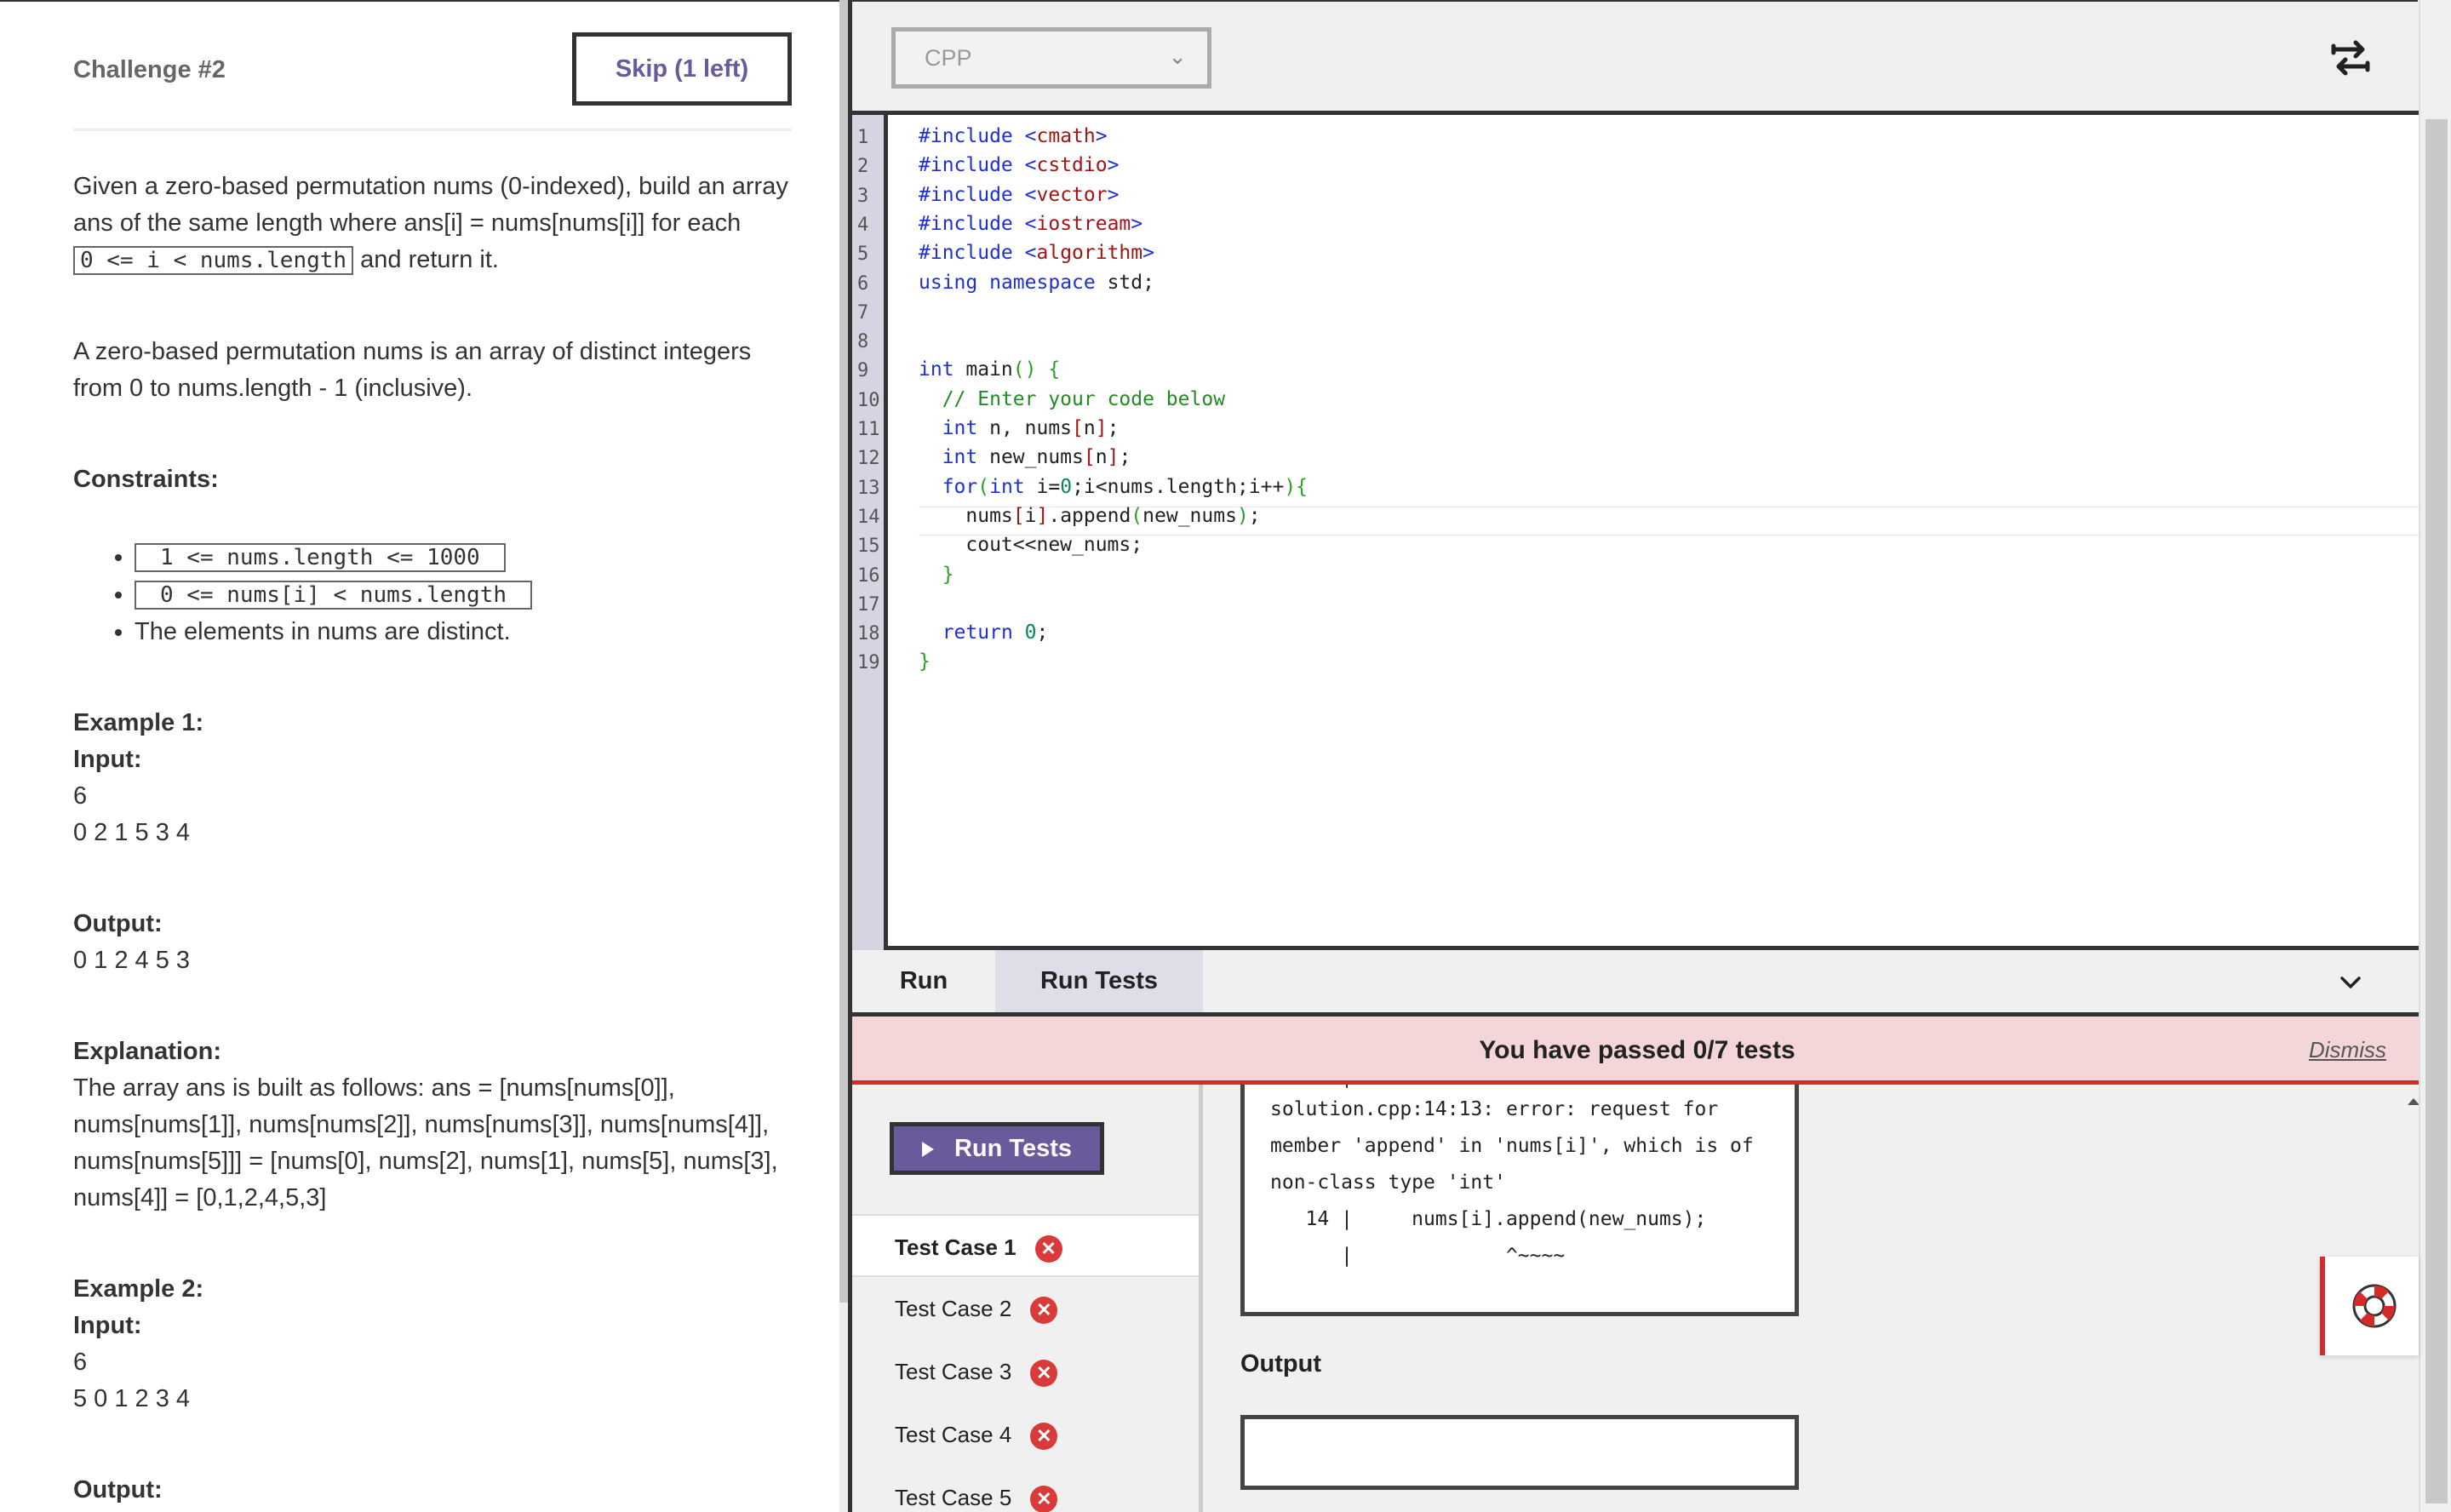 Image resolution: width=2451 pixels, height=1512 pixels. What do you see at coordinates (1488, 1219) in the screenshot?
I see `error-line: 14 | nums[i].append(new_nums);` at bounding box center [1488, 1219].